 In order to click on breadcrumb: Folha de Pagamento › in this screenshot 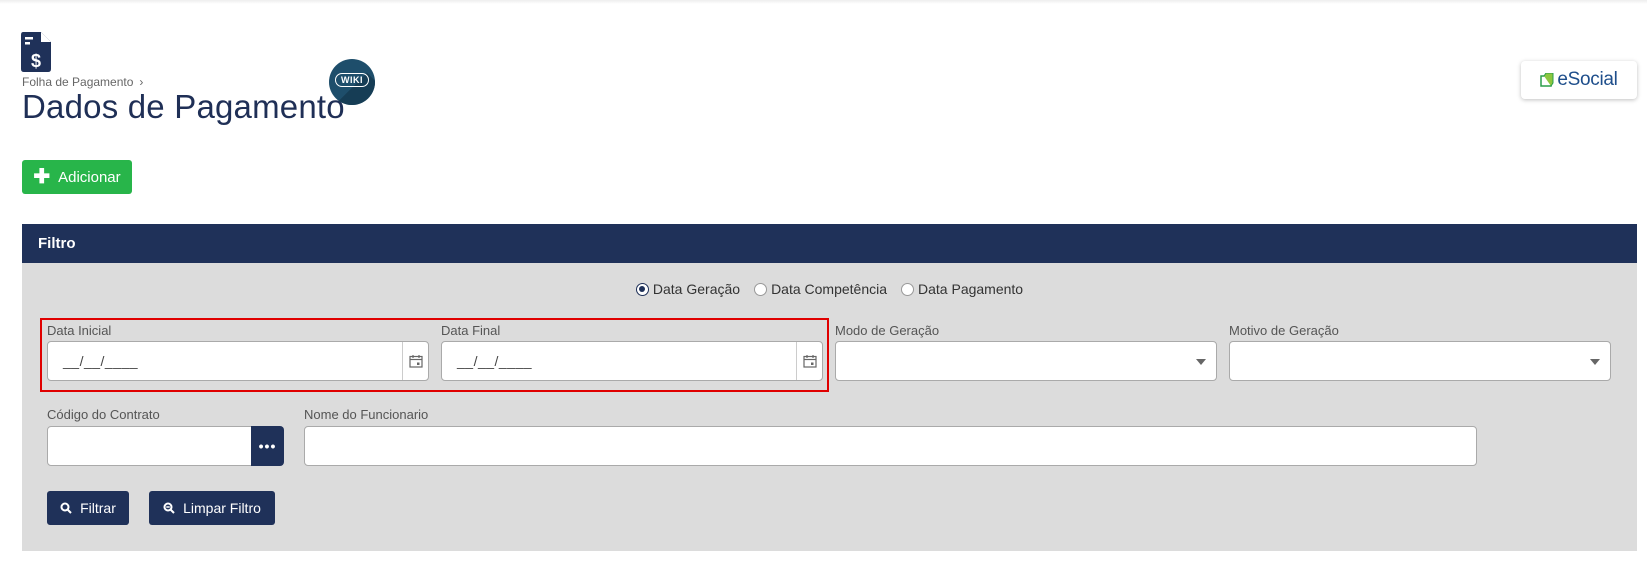, I will do `click(82, 82)`.